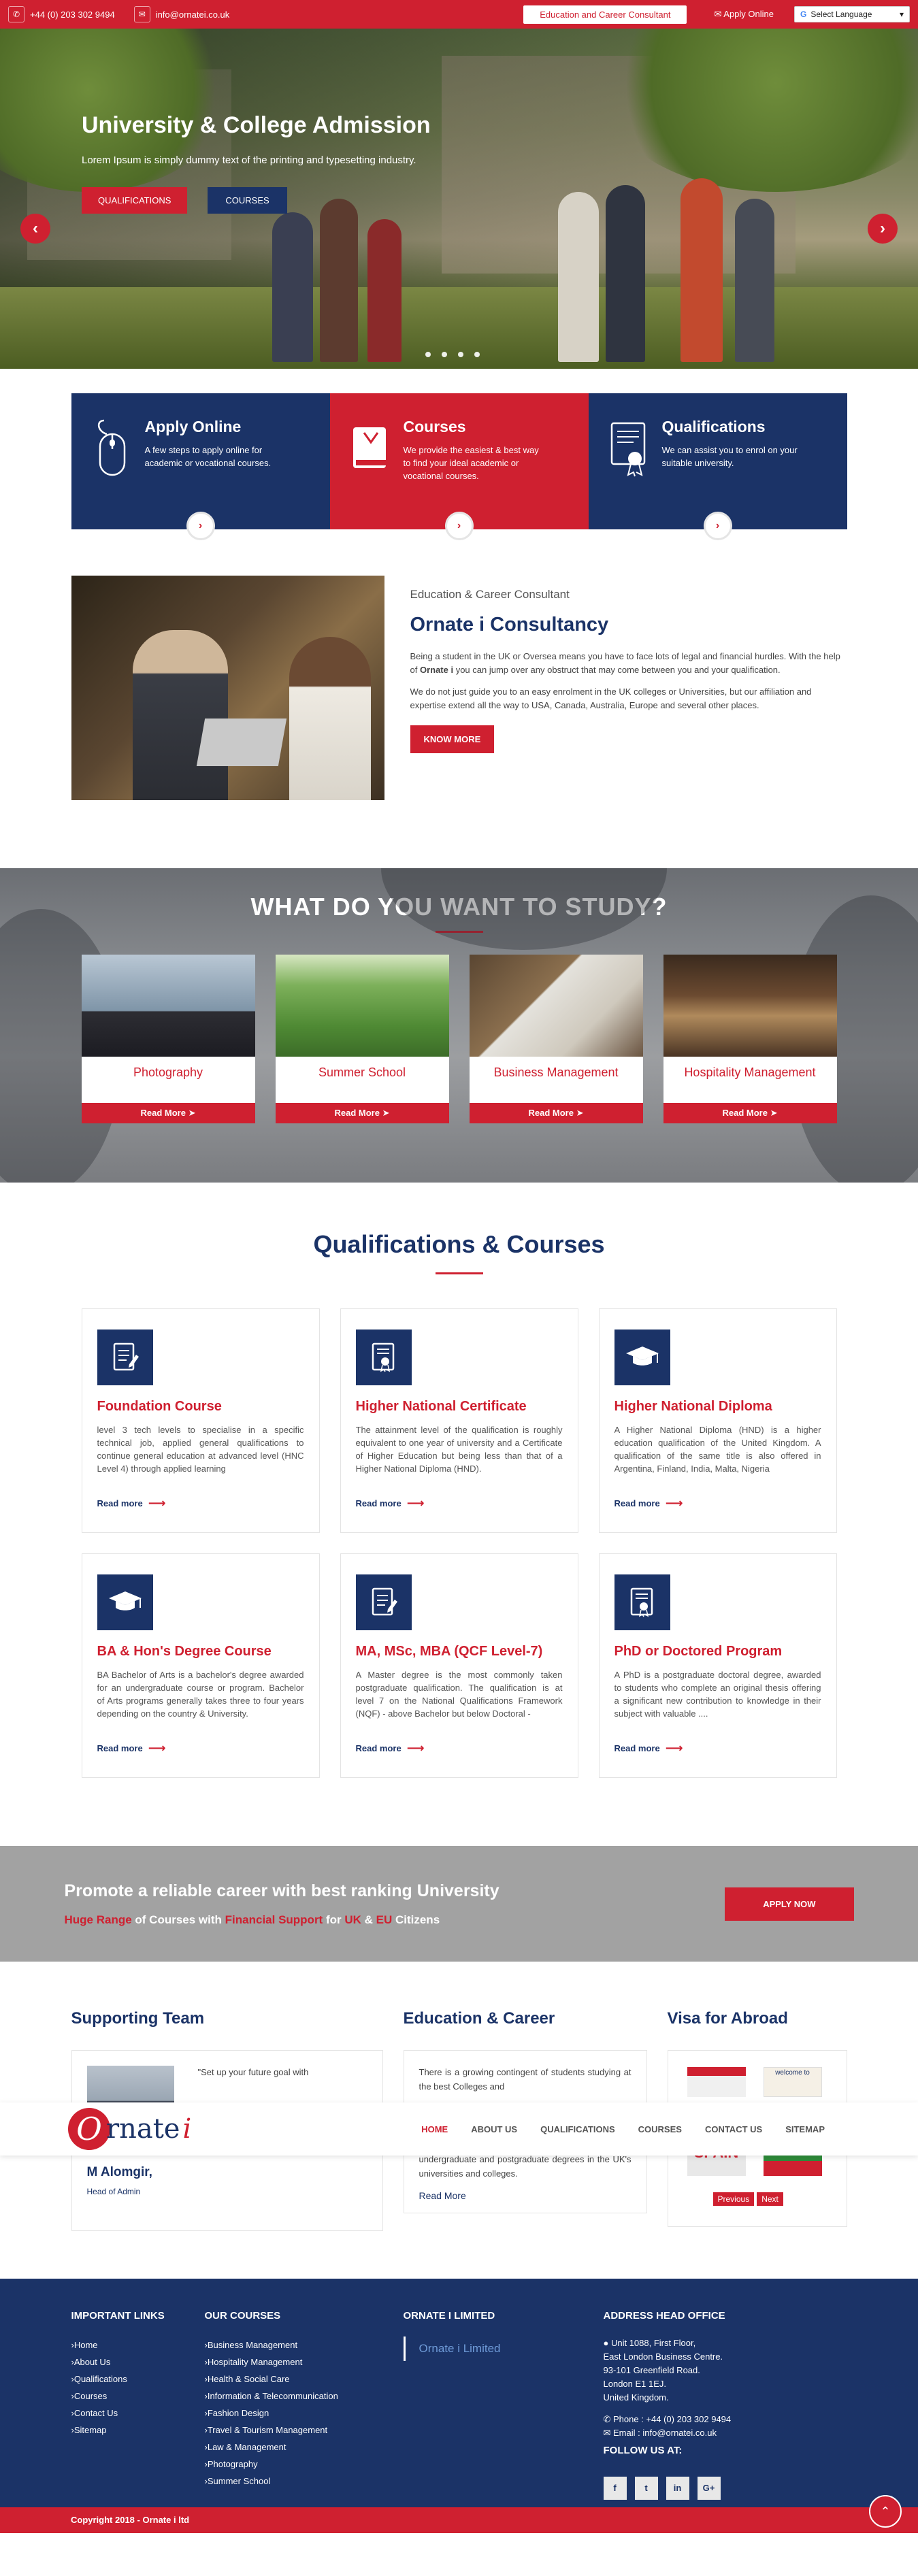  What do you see at coordinates (665, 2433) in the screenshot?
I see `footer-email-text: Email : info@ornatei.co.uk` at bounding box center [665, 2433].